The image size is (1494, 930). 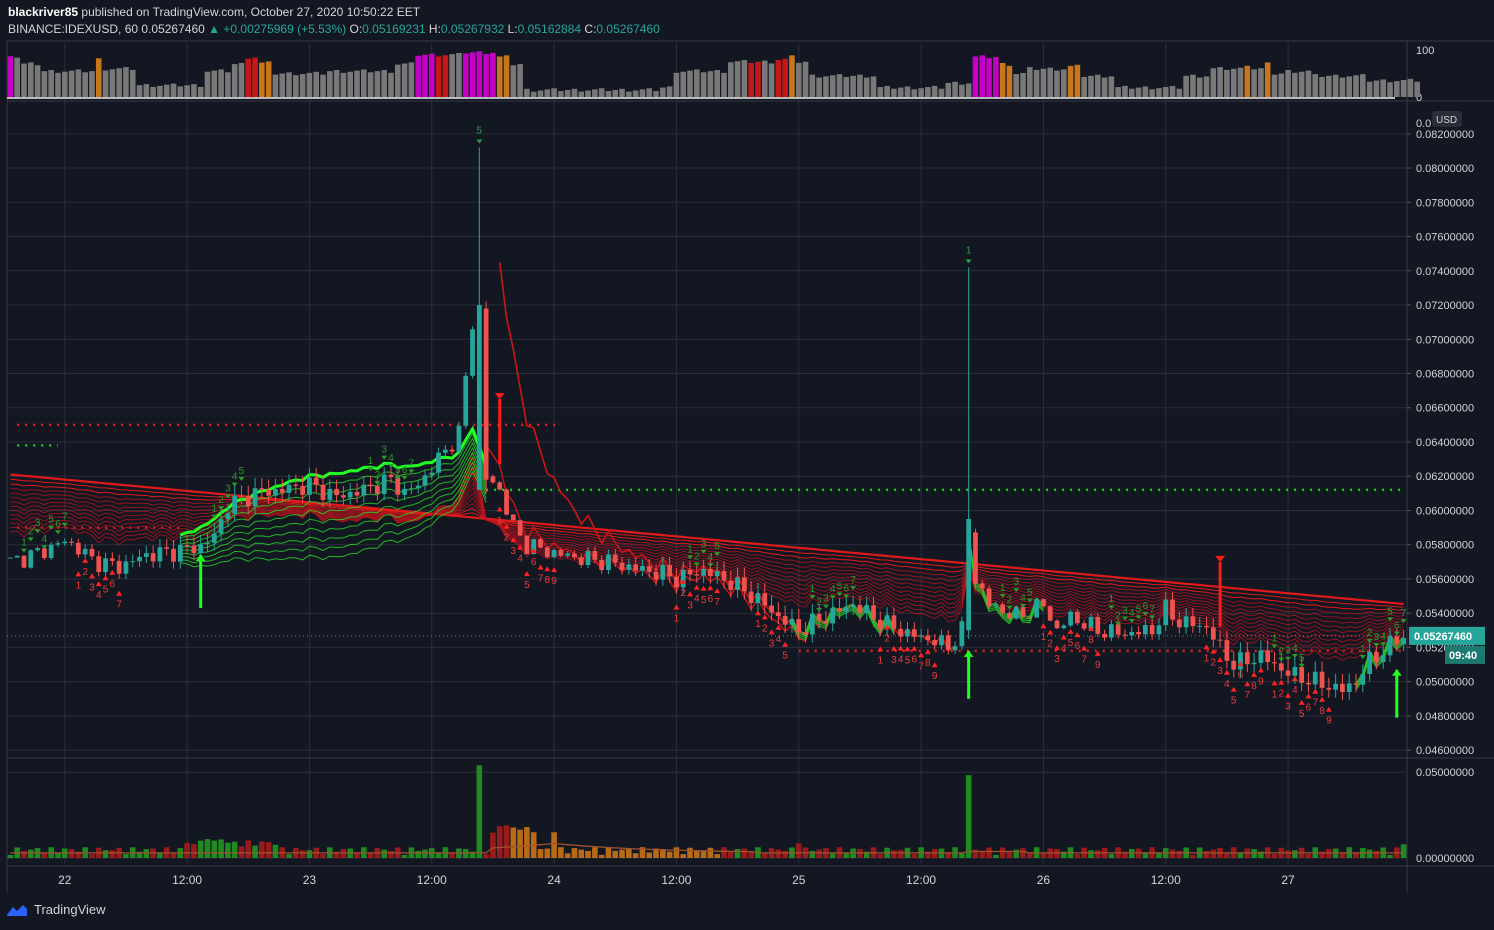 What do you see at coordinates (285, 29) in the screenshot?
I see `price-change: +0.00275969 (+5.53%)` at bounding box center [285, 29].